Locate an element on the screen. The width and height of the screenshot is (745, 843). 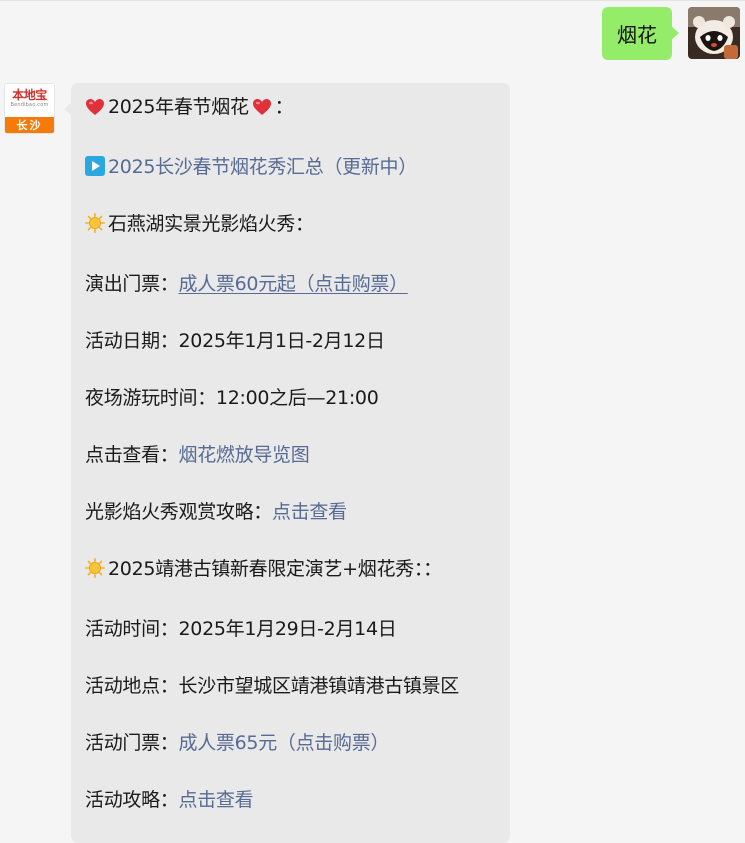
user-avatar-image is located at coordinates (714, 33).